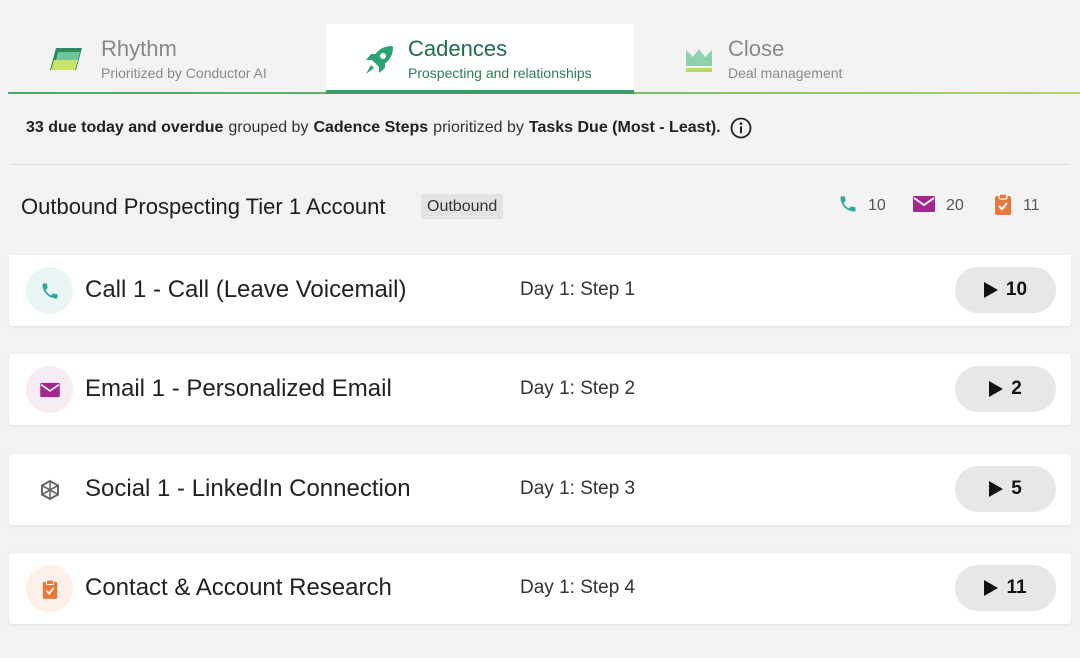 Image resolution: width=1080 pixels, height=658 pixels. I want to click on step-name: Social 1 - LinkedIn Connection, so click(248, 488).